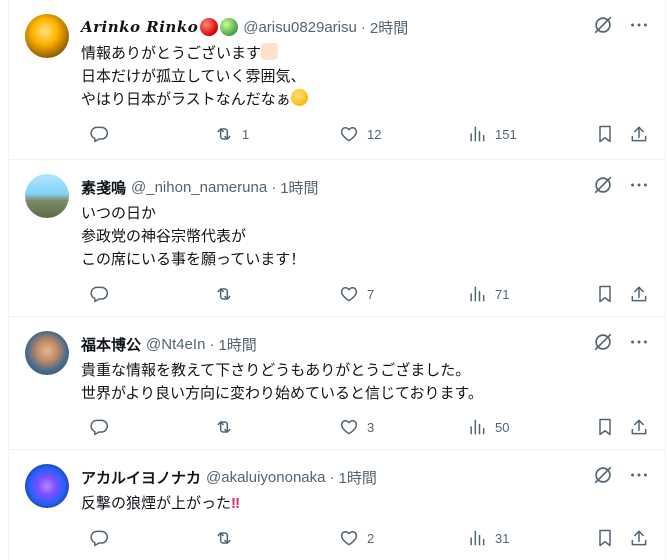  I want to click on tweet-header: アカルイヨノナカ @akaluiyononaka · 1時間, so click(365, 477).